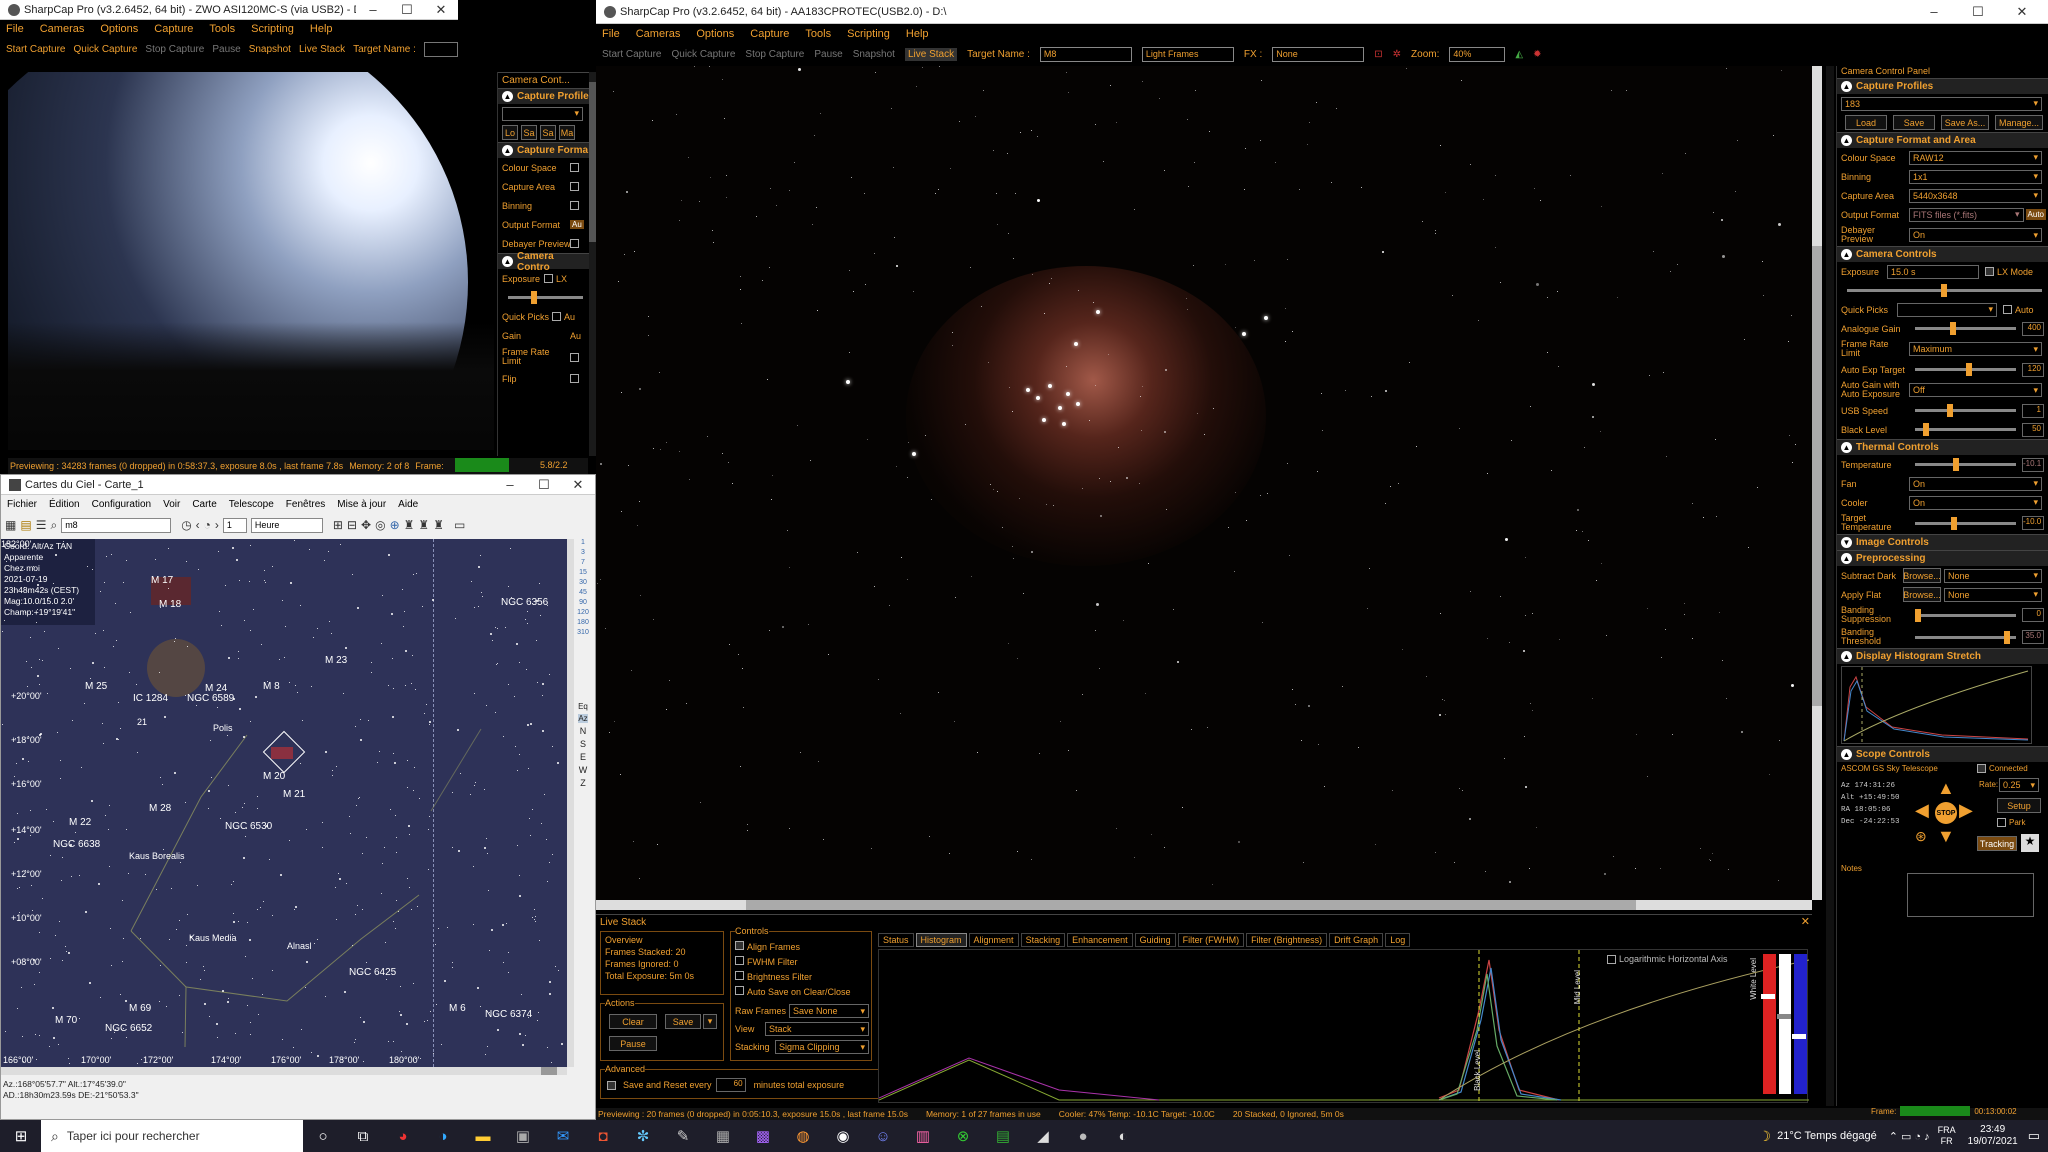 The height and width of the screenshot is (1152, 2048). I want to click on menu-options: Options, so click(119, 29).